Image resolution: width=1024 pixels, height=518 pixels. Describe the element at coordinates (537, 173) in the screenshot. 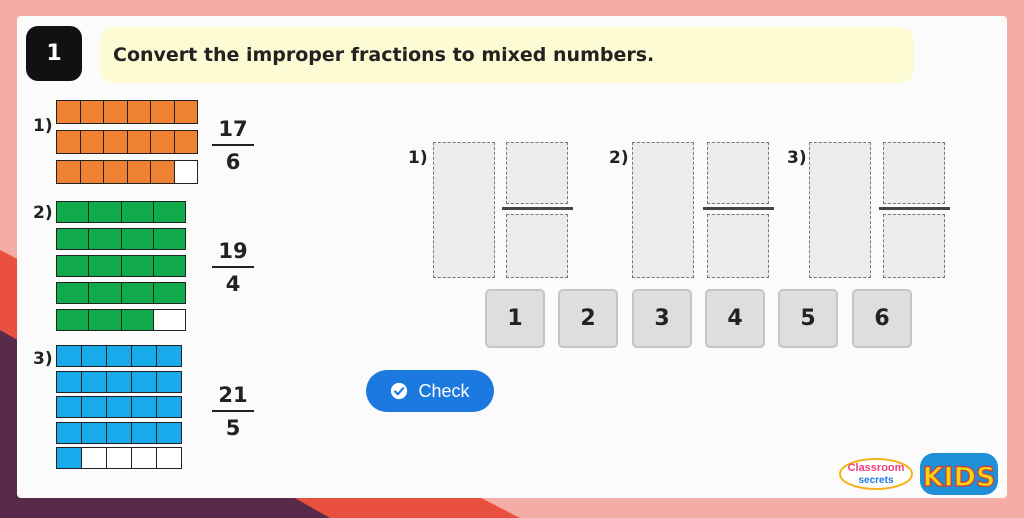

I see `answer-1-numerator-slot` at that location.